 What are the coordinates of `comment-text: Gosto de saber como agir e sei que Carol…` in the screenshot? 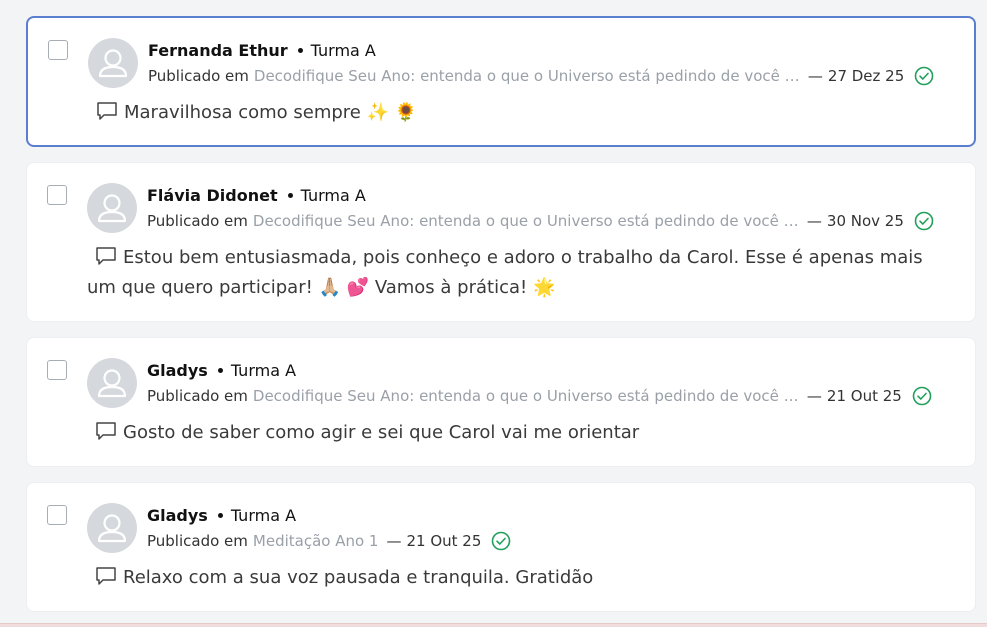 It's located at (381, 432).